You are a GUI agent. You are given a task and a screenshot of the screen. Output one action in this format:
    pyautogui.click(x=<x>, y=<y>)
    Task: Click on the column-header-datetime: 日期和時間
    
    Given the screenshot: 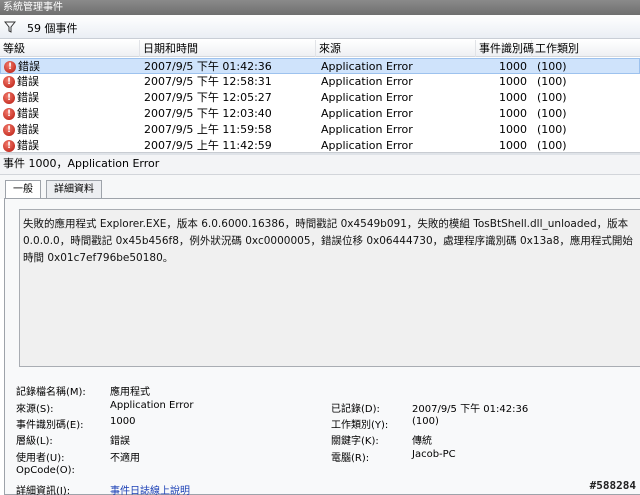 What is the action you would take?
    pyautogui.click(x=228, y=48)
    